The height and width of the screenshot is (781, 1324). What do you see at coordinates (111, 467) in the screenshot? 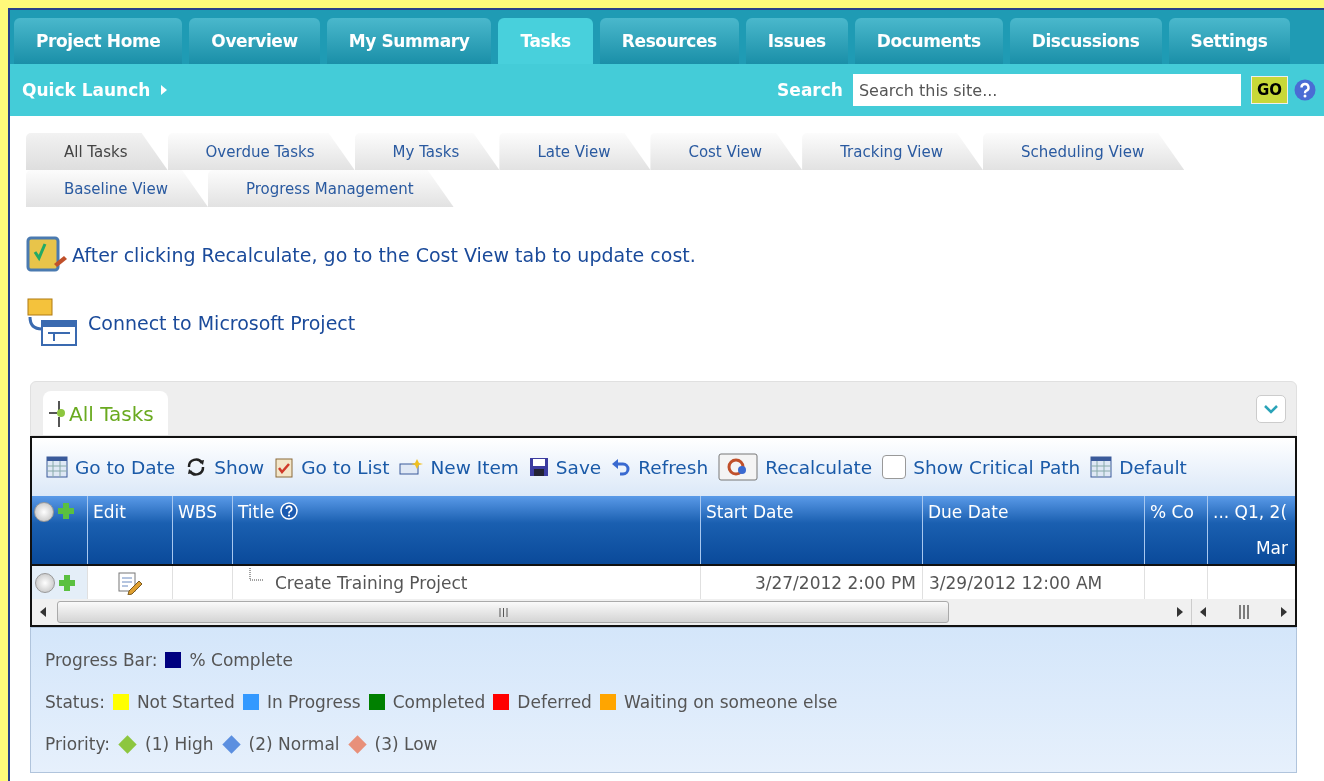
I see `toolbar-button: Go to Date` at bounding box center [111, 467].